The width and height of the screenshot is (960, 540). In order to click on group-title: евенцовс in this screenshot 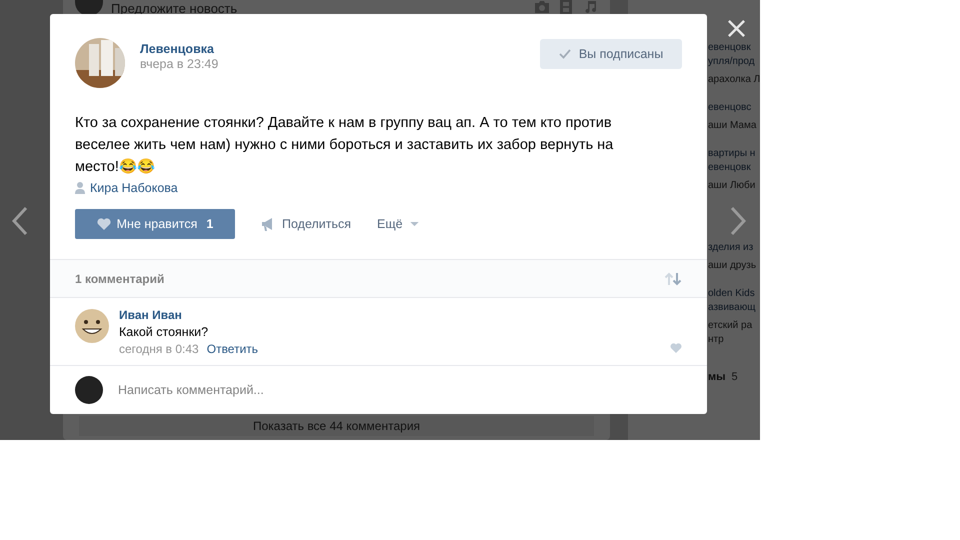, I will do `click(734, 108)`.